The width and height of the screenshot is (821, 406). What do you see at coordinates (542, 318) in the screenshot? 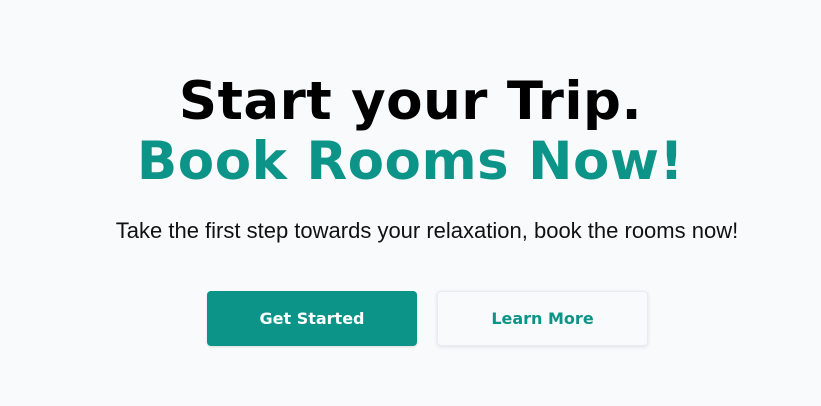
I see `learn-more-button: Learn More` at bounding box center [542, 318].